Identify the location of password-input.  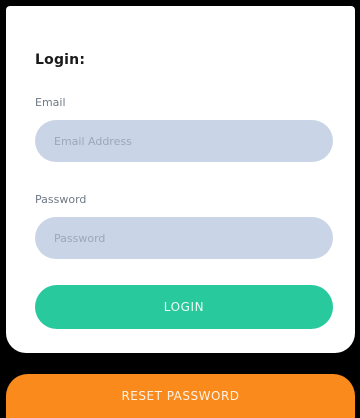
(184, 238).